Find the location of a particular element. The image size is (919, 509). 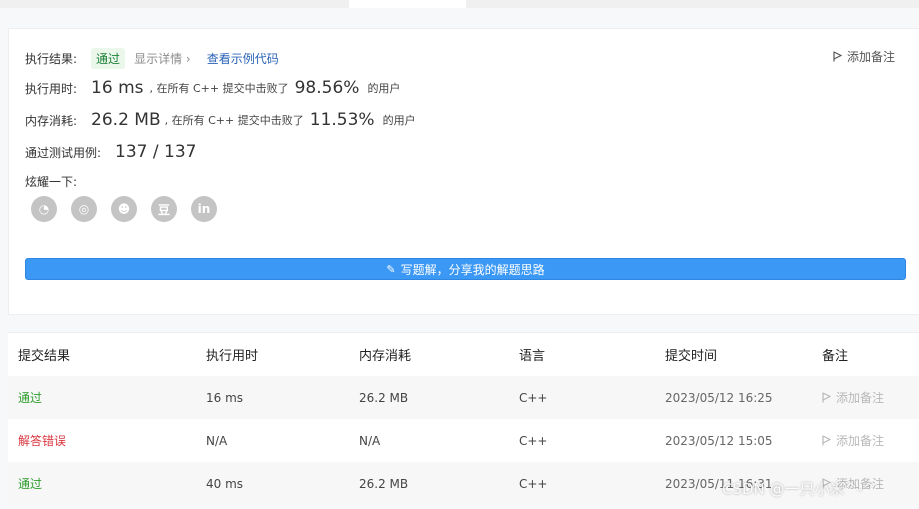

table-header: 提交结果 执行用时 内存消耗 语言 提交时间 备注 is located at coordinates (463, 354).